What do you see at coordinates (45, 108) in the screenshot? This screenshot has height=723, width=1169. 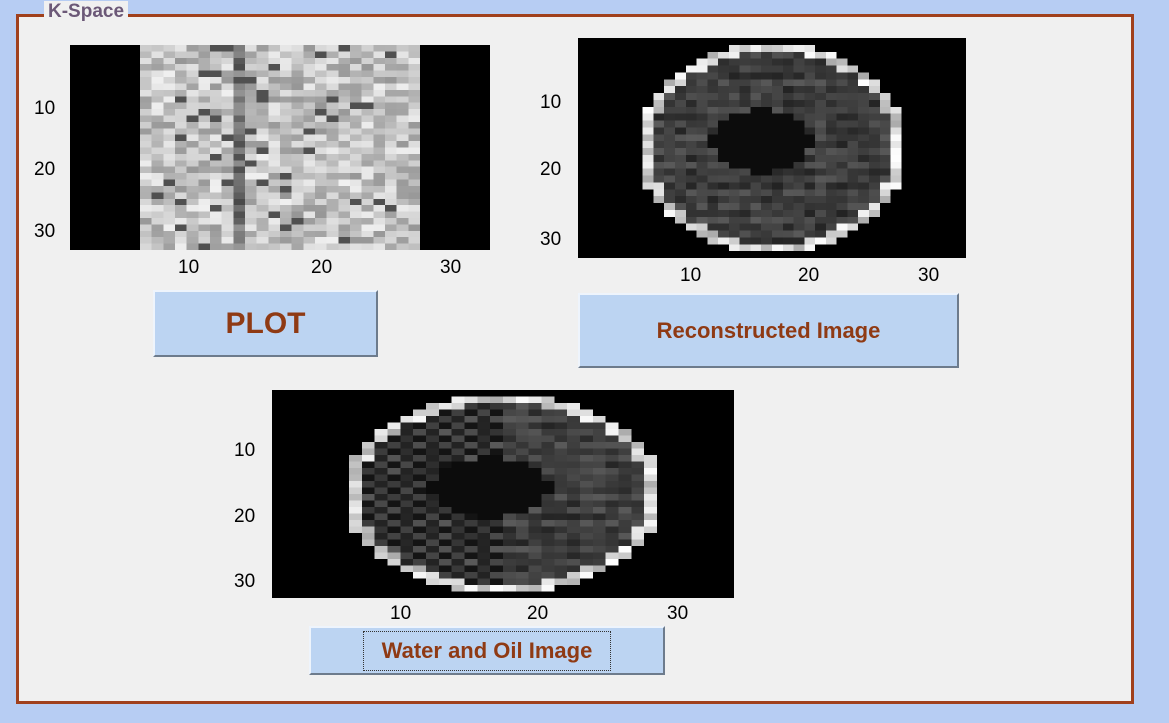 I see `kspace-ytick-10: 10` at bounding box center [45, 108].